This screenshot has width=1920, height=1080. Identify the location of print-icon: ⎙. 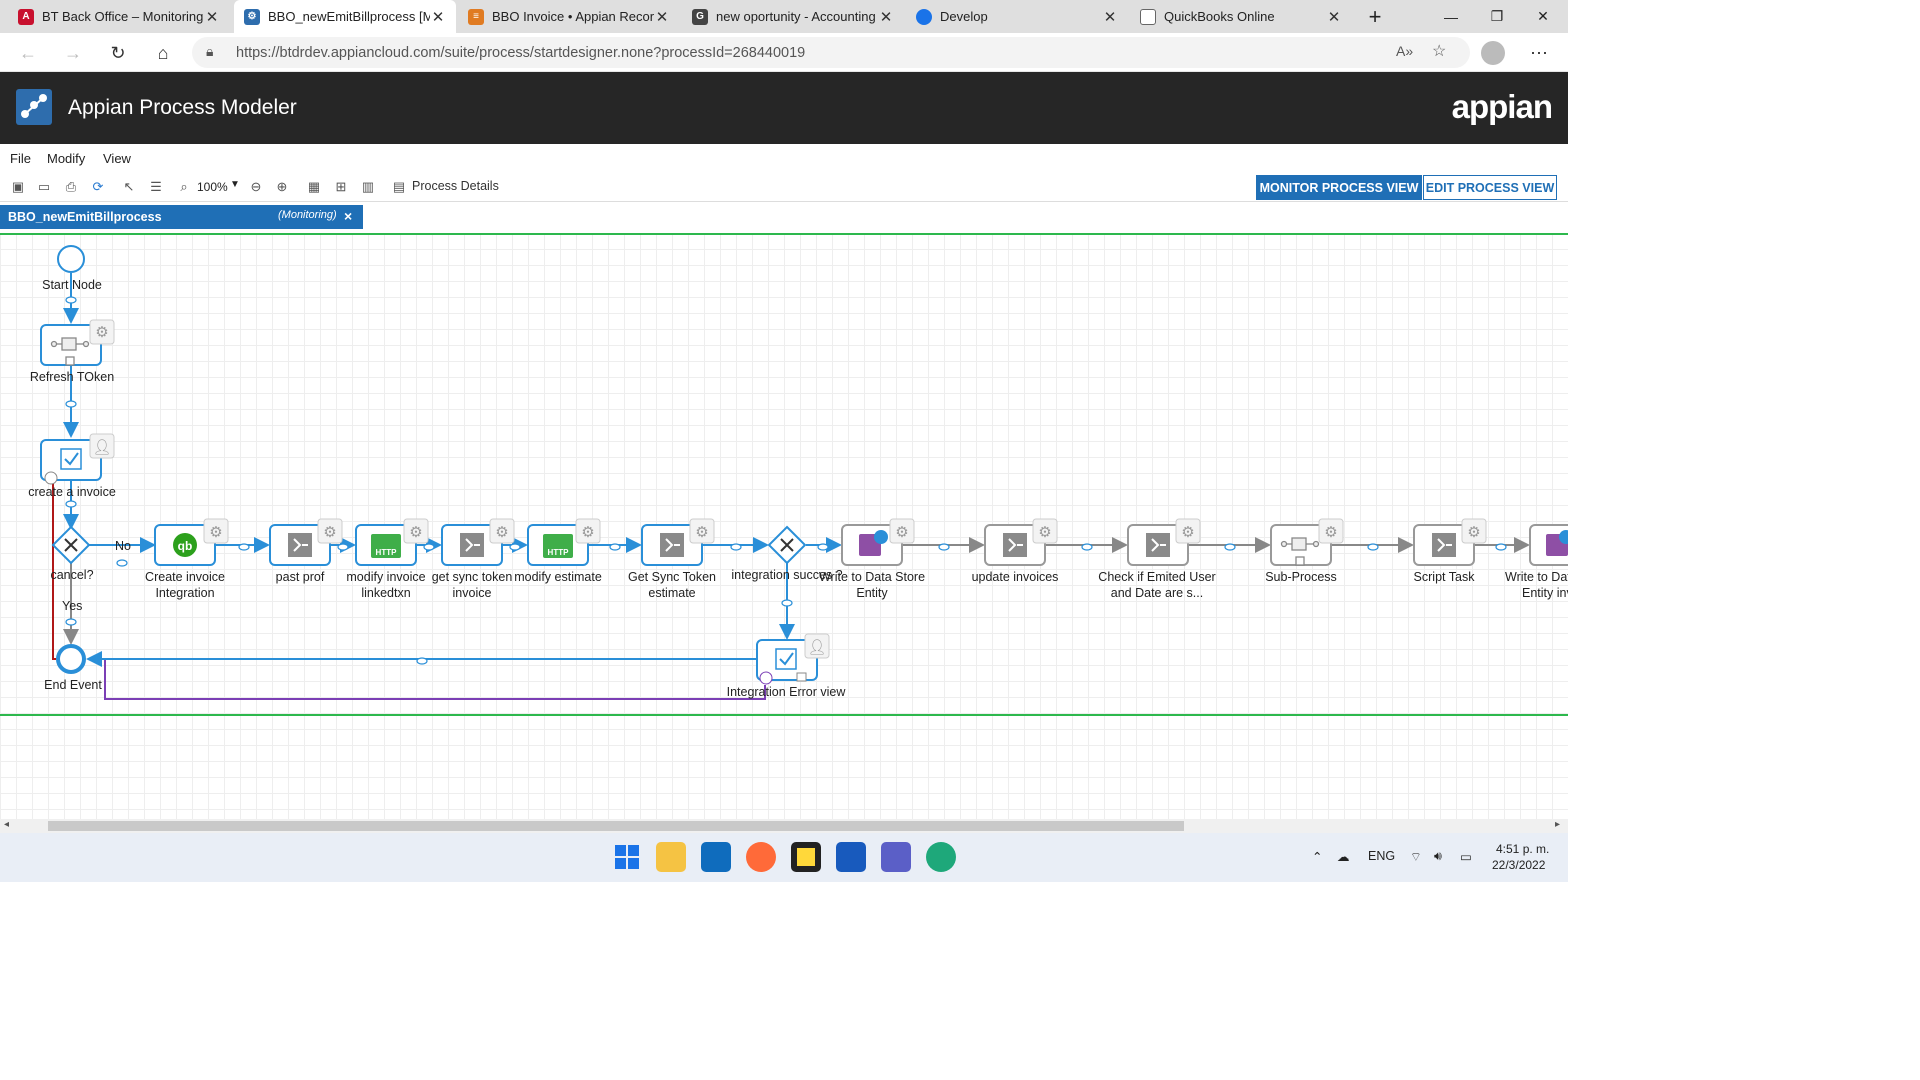
(71, 187).